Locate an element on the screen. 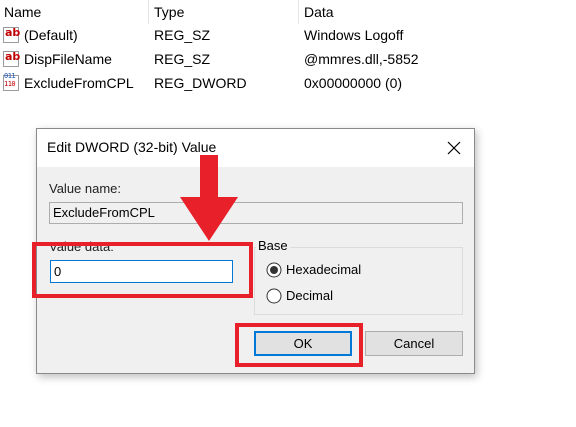  hexadecimal-radio is located at coordinates (274, 270).